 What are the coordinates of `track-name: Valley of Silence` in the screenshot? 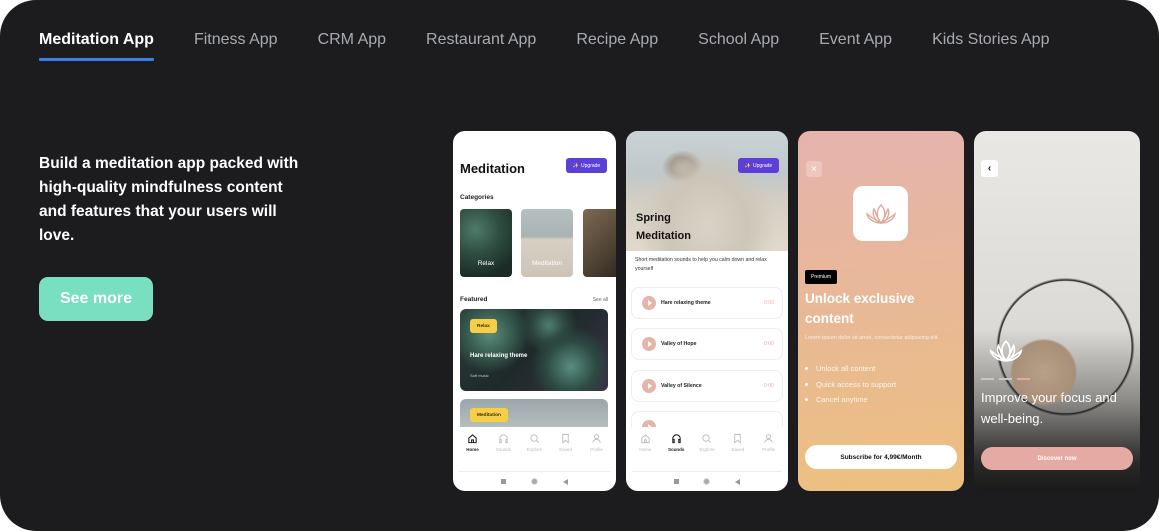 It's located at (681, 386).